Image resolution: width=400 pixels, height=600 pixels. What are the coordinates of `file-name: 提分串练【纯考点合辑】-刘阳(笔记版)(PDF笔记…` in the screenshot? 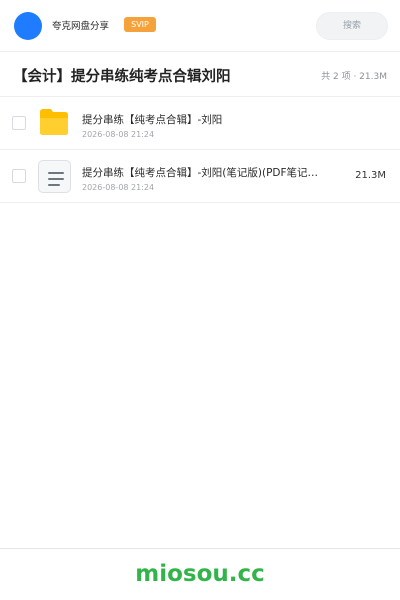 It's located at (207, 172).